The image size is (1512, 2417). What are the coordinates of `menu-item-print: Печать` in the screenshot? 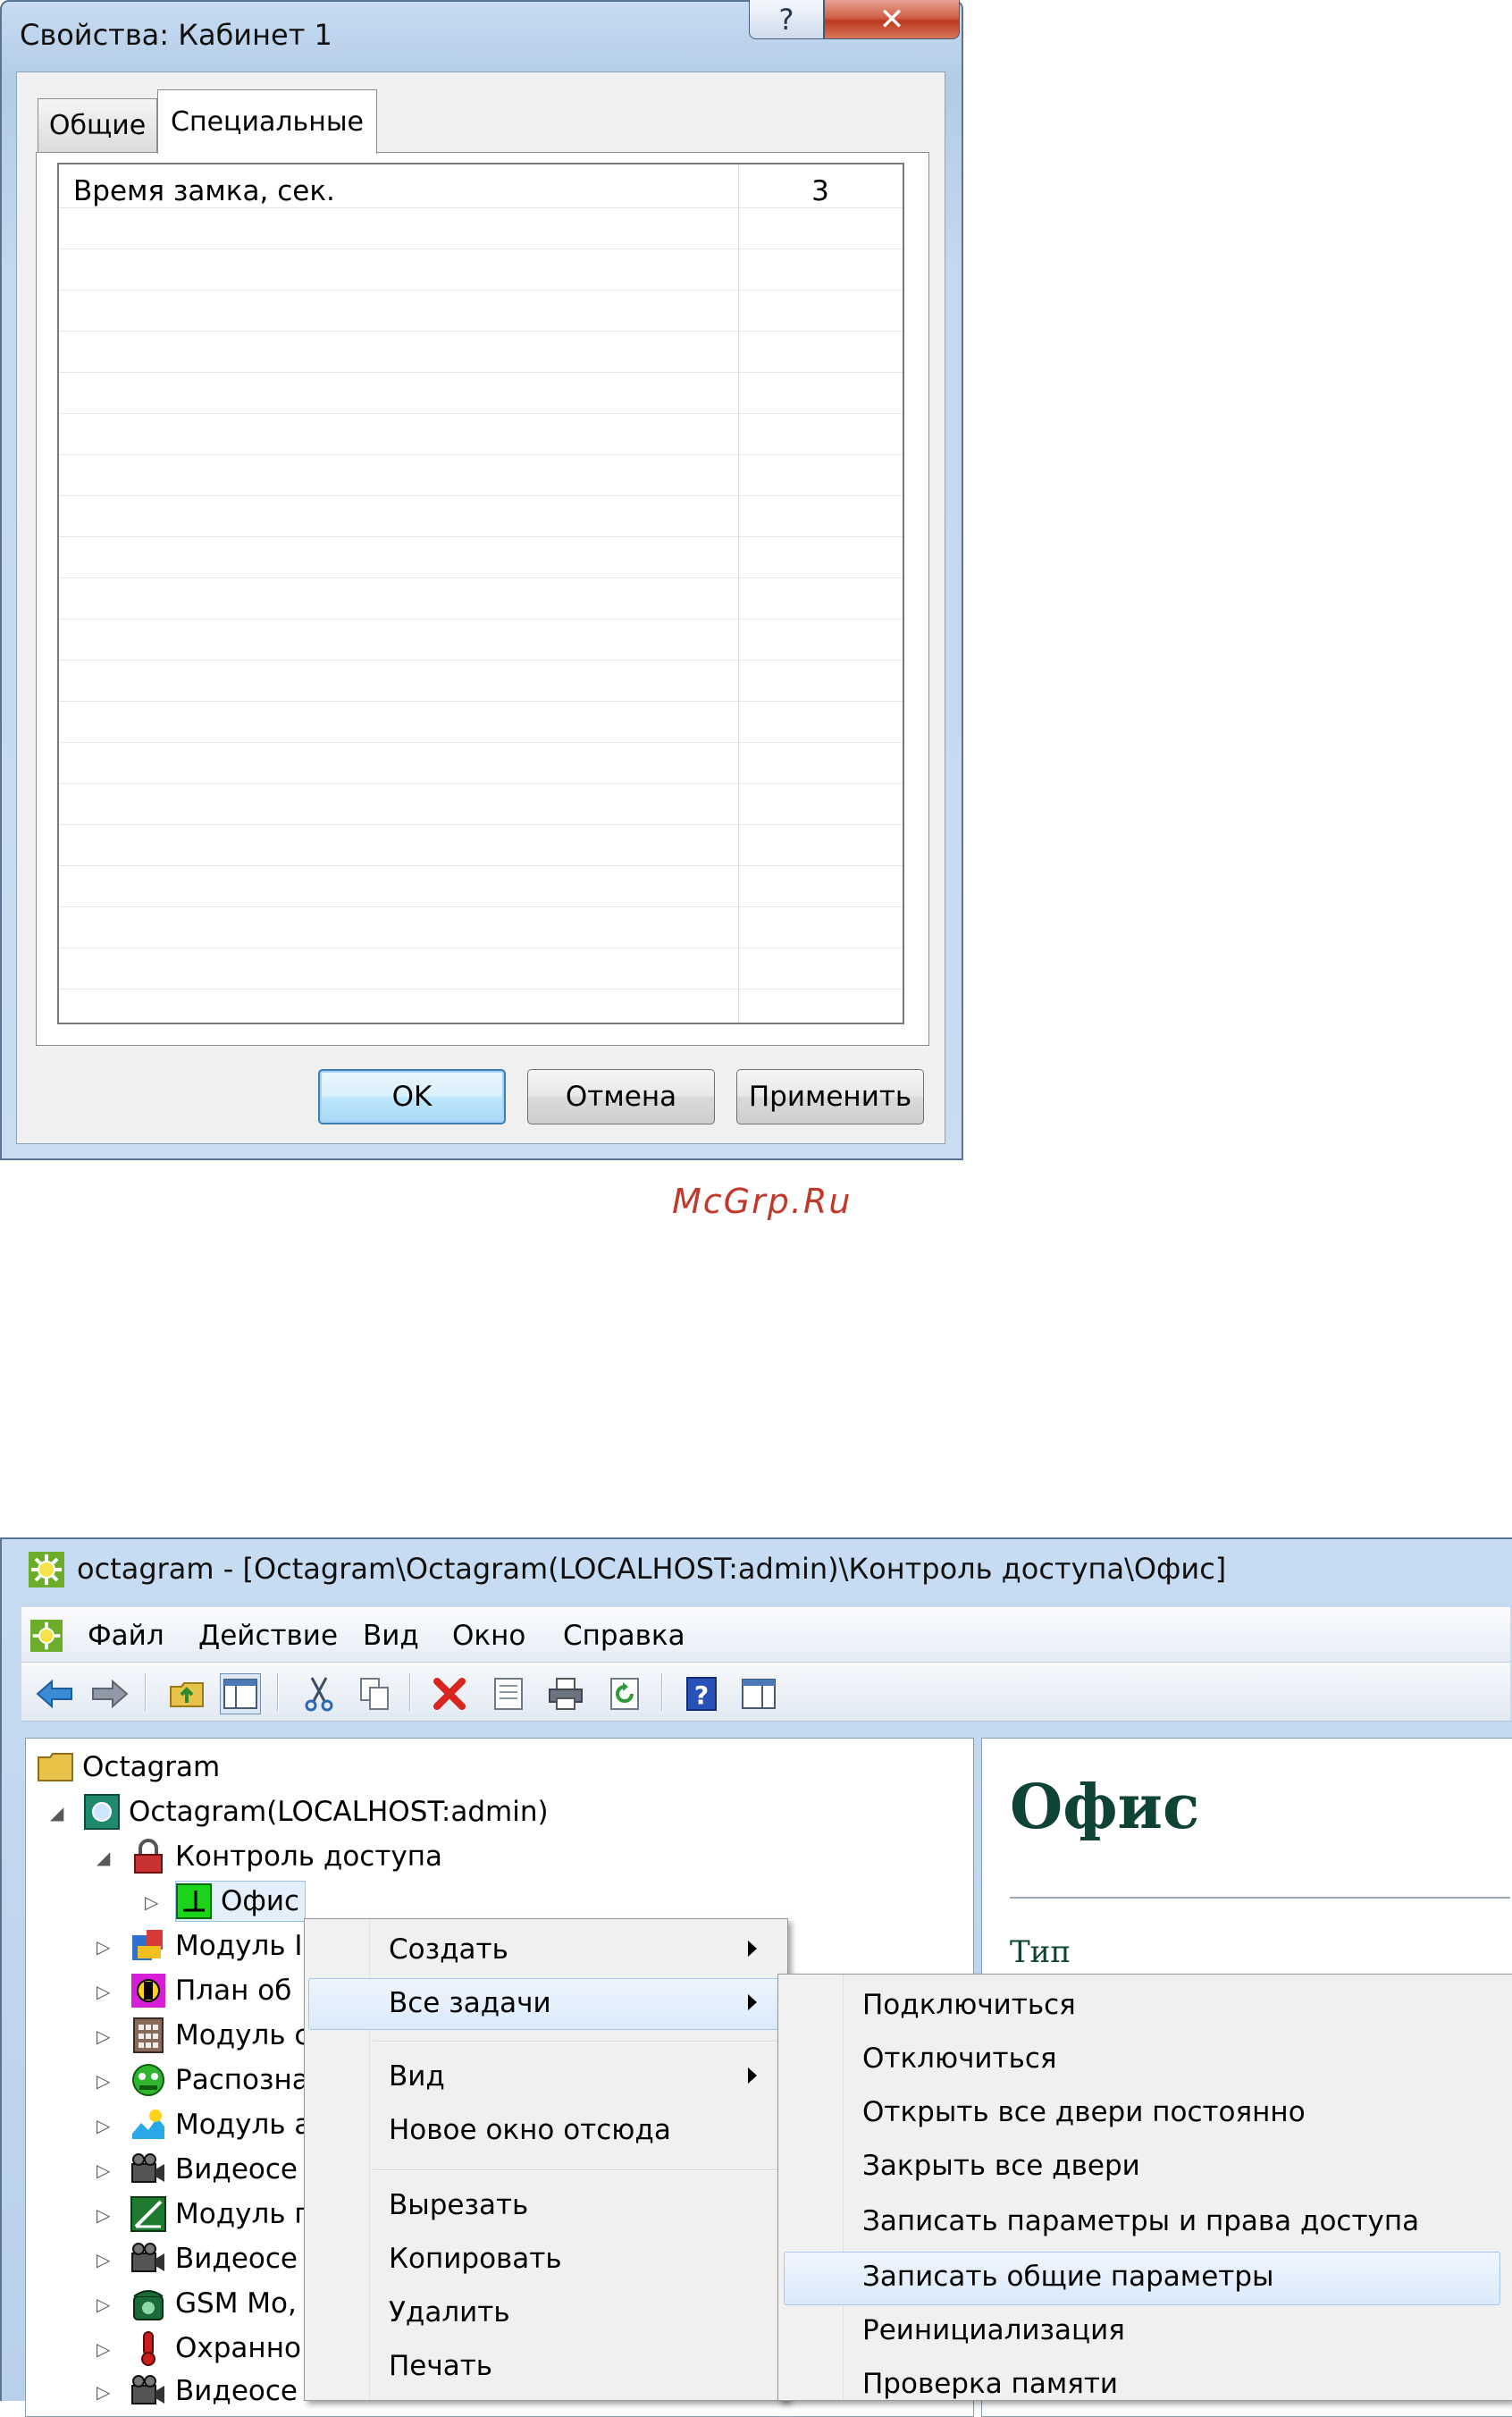 It's located at (440, 2366).